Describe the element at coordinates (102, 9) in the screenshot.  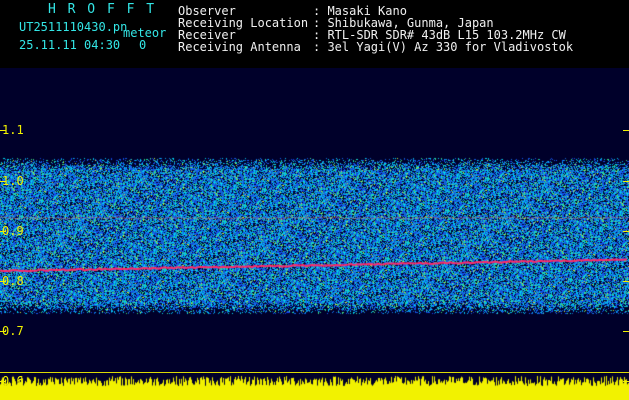
I see `app-title: H R O F F T` at that location.